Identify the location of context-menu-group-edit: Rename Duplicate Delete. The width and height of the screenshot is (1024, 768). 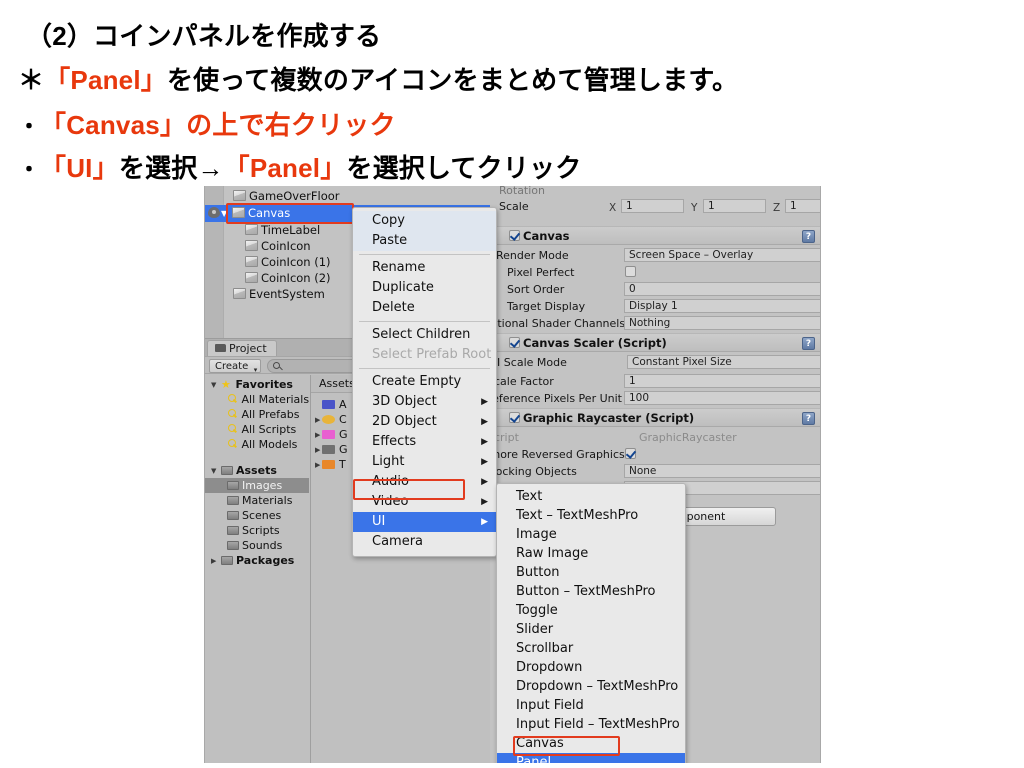
(424, 288).